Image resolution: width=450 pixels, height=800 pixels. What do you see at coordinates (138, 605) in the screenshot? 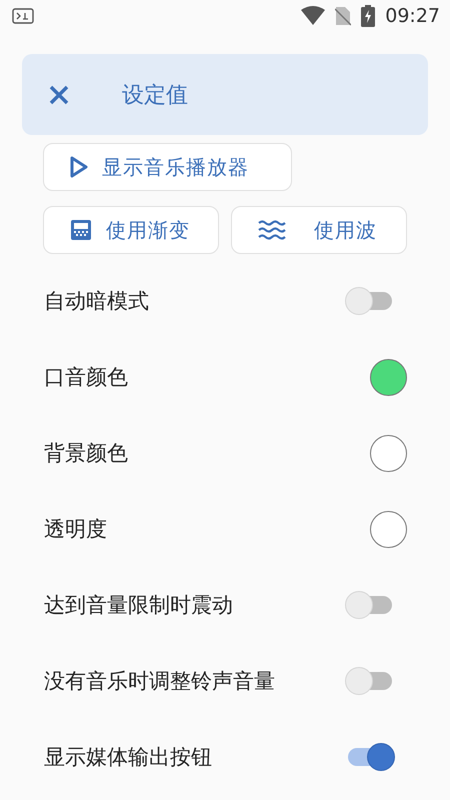
I see `setting-label: 达到音量限制时震动` at bounding box center [138, 605].